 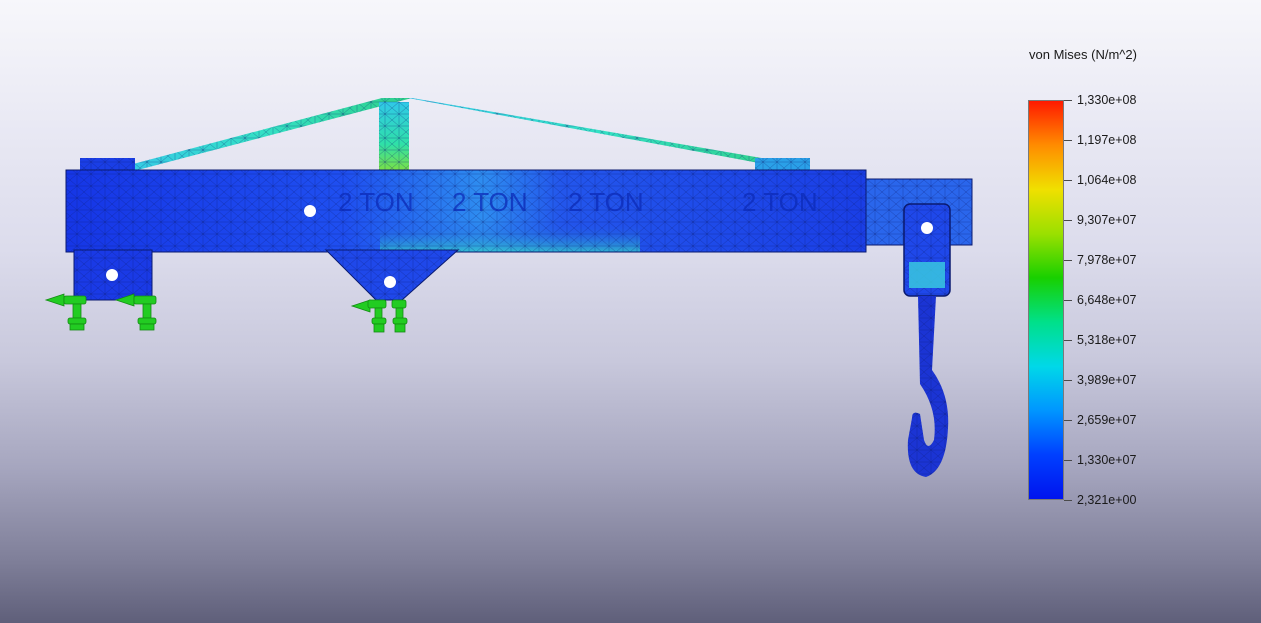 I want to click on vertical-post, so click(x=394, y=137).